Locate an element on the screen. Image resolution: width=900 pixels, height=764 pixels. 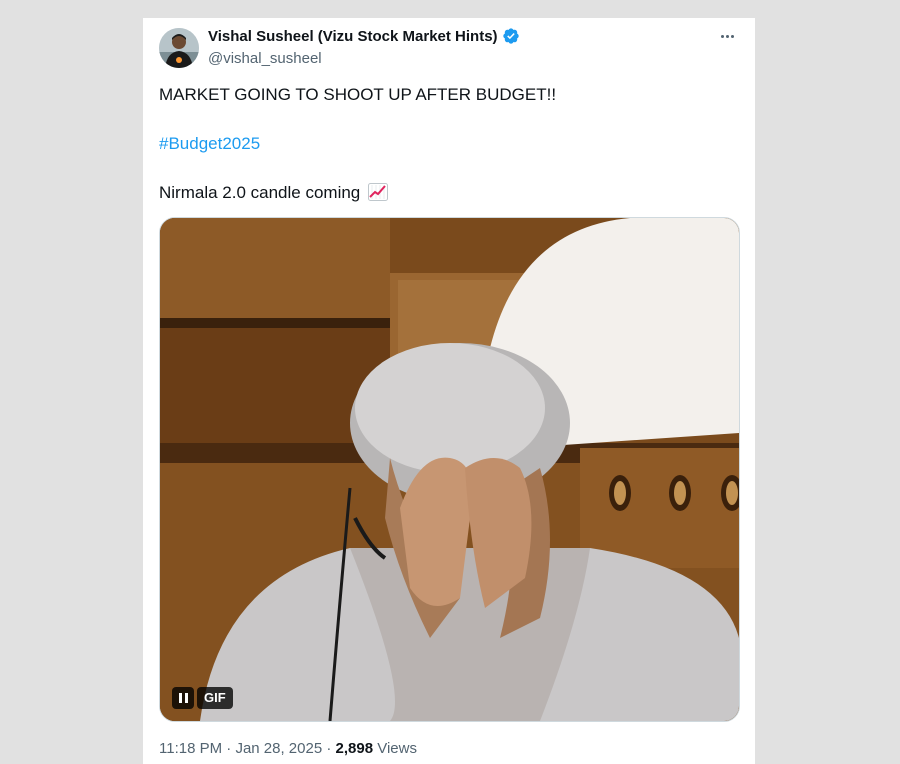
gif-controls: GIF is located at coordinates (202, 698).